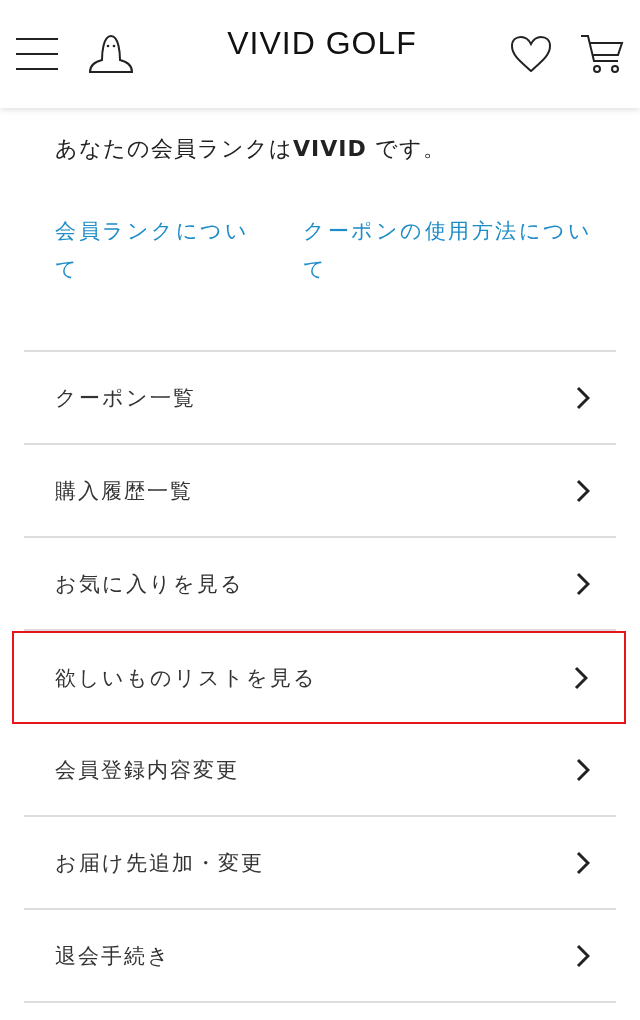  What do you see at coordinates (251, 149) in the screenshot?
I see `member-rank-text: あなたの会員ランクはVIVID です。` at bounding box center [251, 149].